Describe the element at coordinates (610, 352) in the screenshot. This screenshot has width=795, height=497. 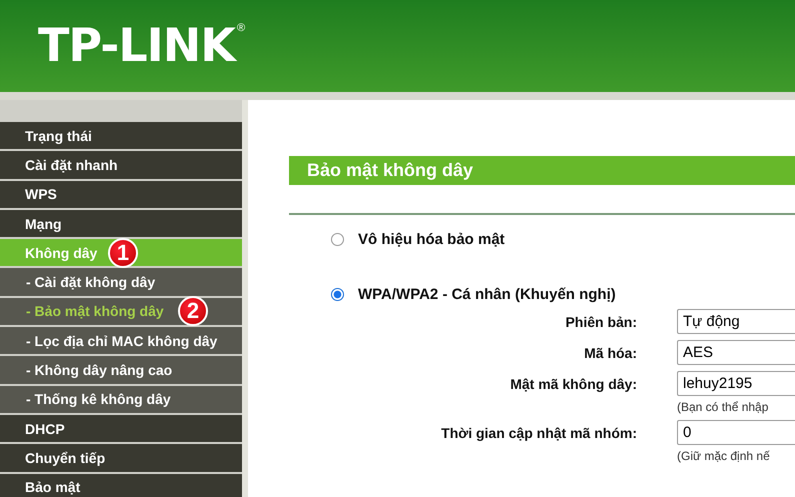
I see `field-label: Mã hóa:` at that location.